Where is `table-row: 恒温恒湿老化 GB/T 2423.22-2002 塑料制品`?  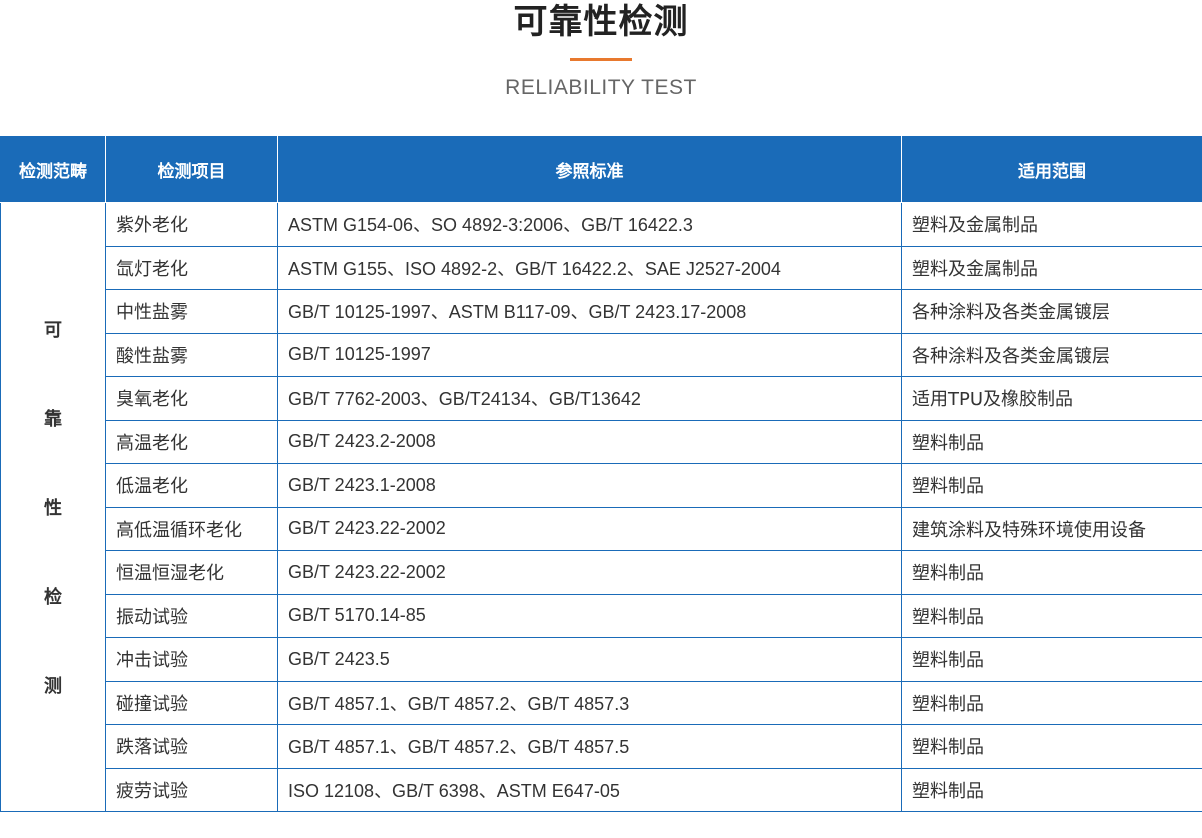 table-row: 恒温恒湿老化 GB/T 2423.22-2002 塑料制品 is located at coordinates (601, 572).